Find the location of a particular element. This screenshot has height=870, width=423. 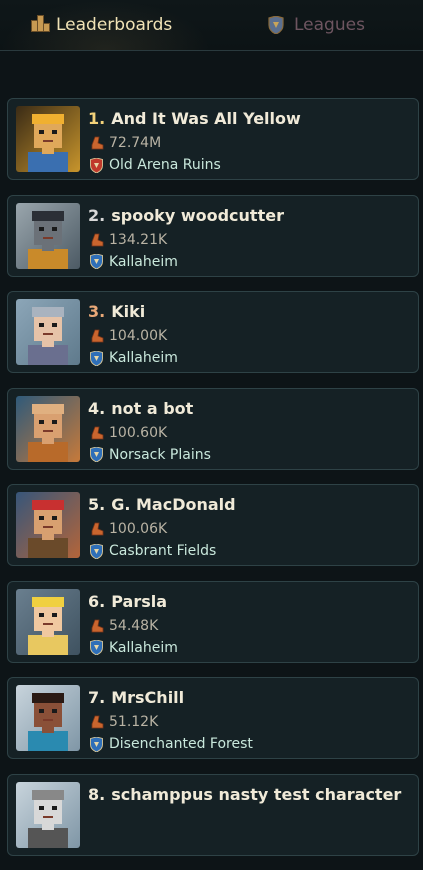

score-row: 72.74M is located at coordinates (125, 143).